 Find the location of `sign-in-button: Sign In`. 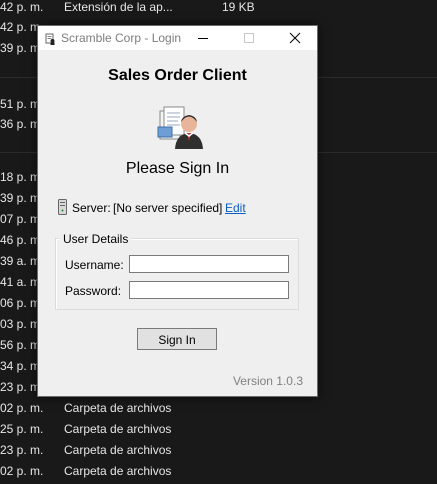

sign-in-button: Sign In is located at coordinates (177, 339).